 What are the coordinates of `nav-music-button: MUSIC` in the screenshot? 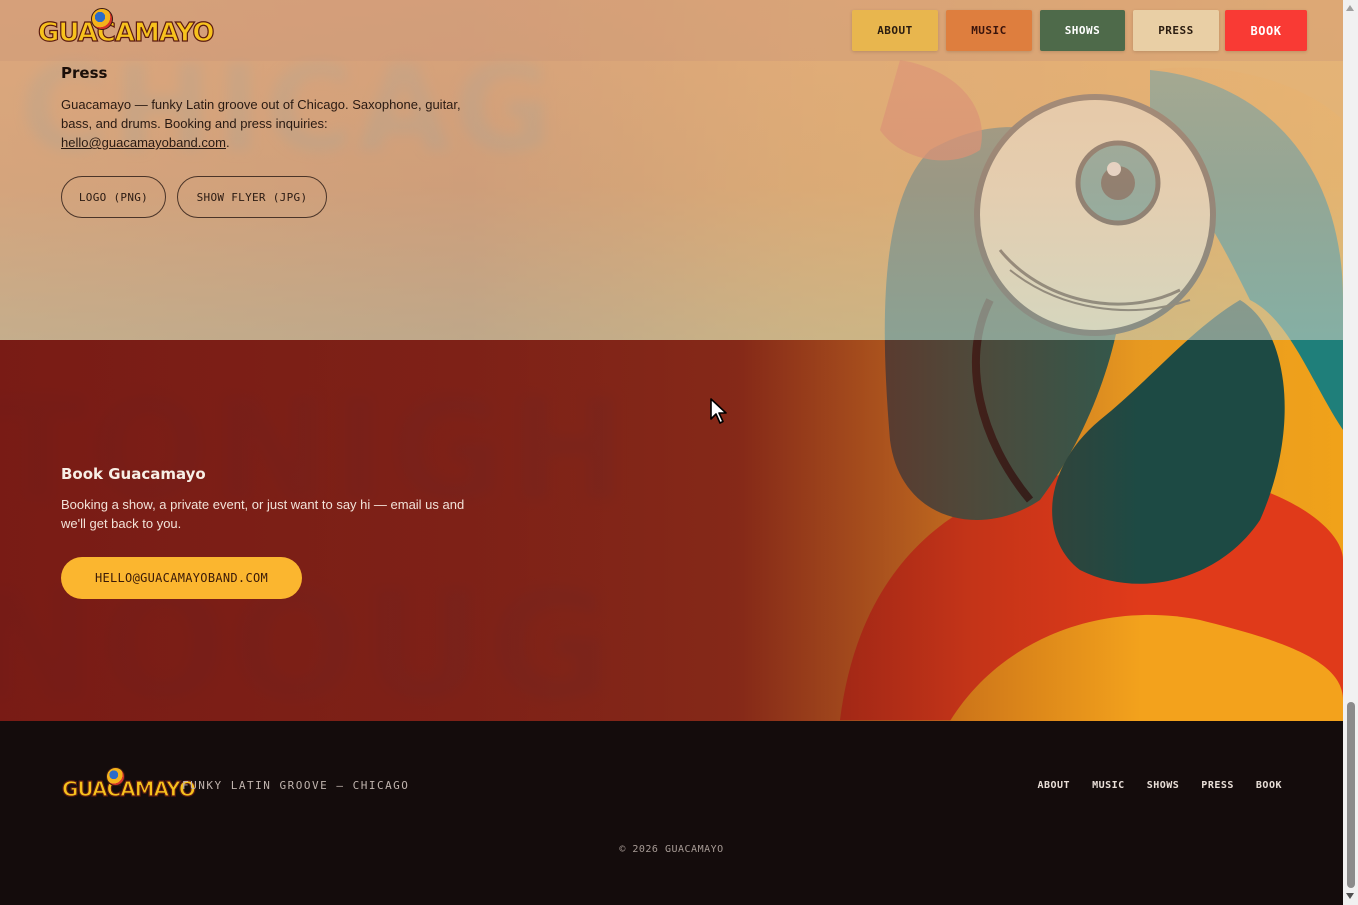 It's located at (989, 30).